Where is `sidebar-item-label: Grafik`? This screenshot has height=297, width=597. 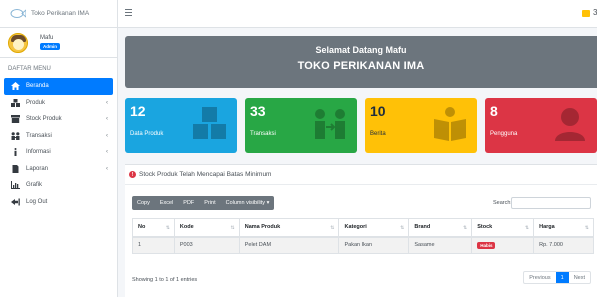 sidebar-item-label: Grafik is located at coordinates (34, 185).